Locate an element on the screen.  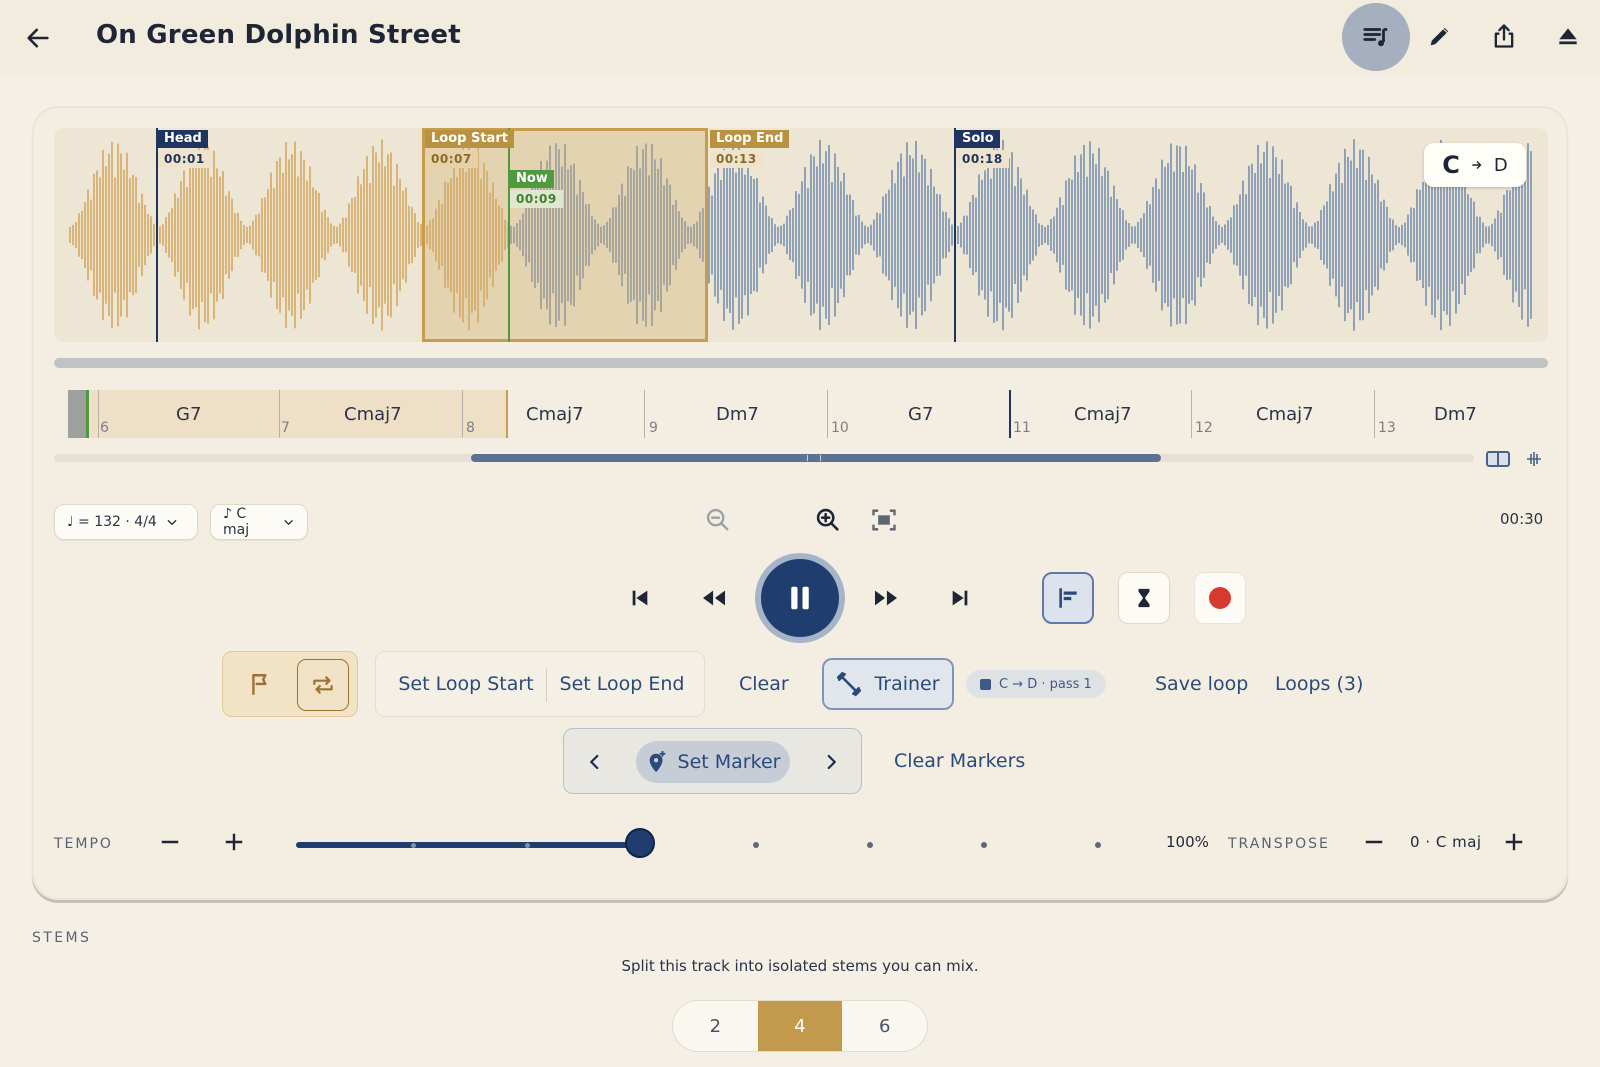
slider-thumb is located at coordinates (640, 843).